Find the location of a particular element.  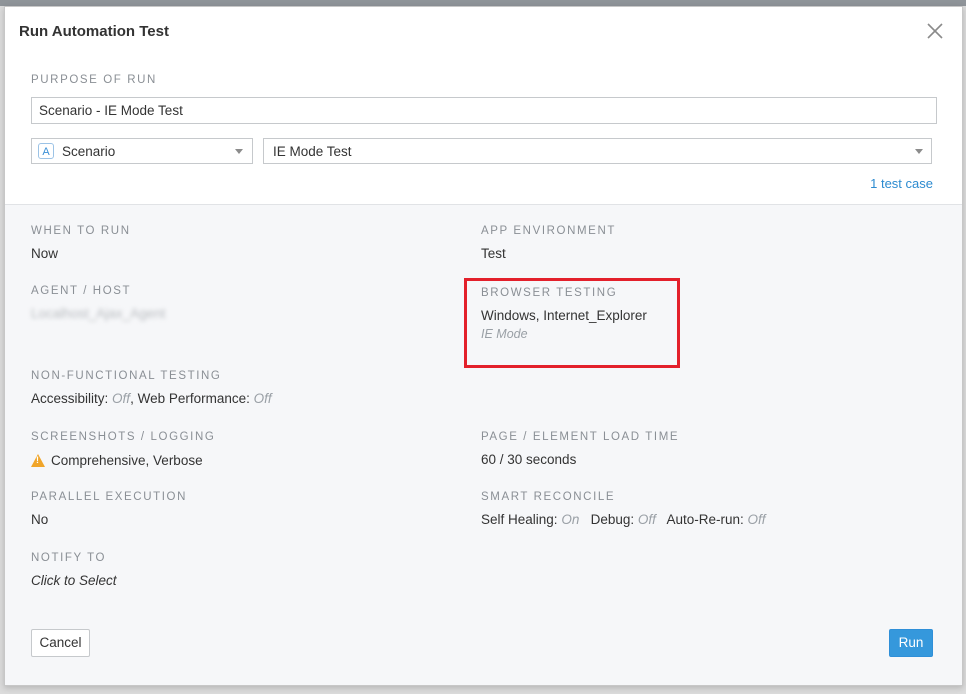

purpose-label: PURPOSE OF RUN is located at coordinates (94, 80).